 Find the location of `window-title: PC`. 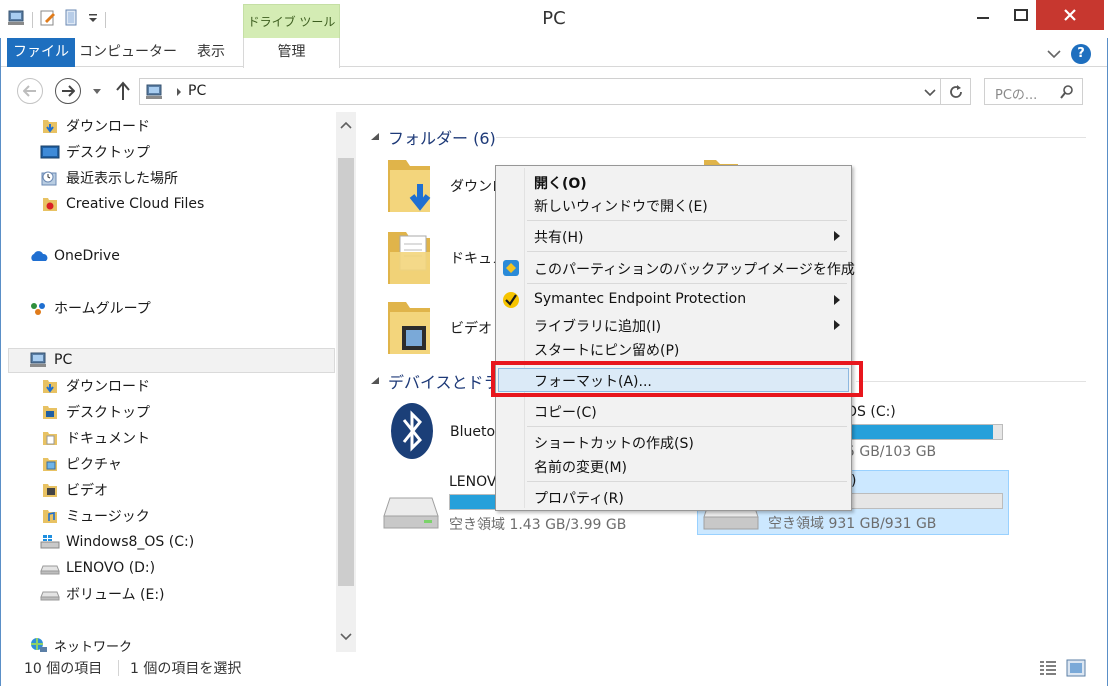

window-title: PC is located at coordinates (554, 18).